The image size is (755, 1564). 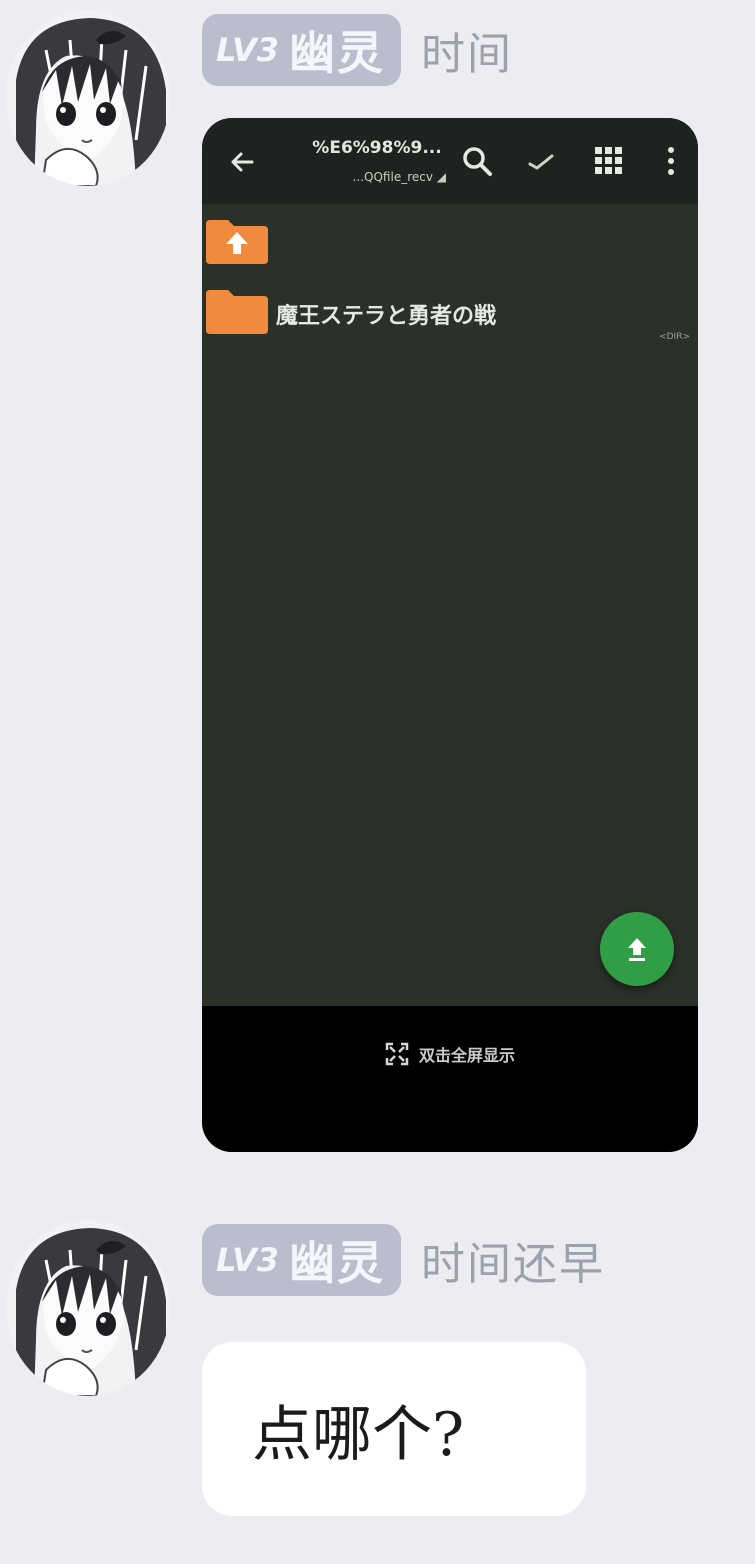 I want to click on fullscreen-icon, so click(x=397, y=1054).